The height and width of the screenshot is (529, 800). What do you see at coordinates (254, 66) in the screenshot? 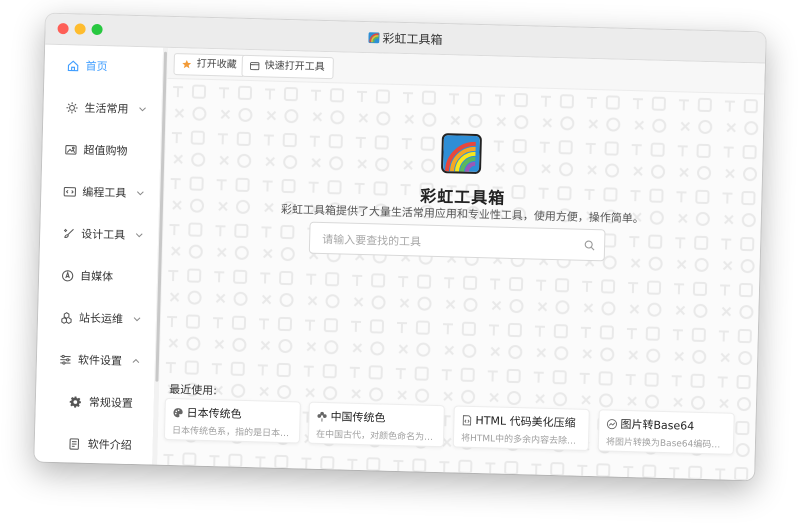
I see `window-icon` at bounding box center [254, 66].